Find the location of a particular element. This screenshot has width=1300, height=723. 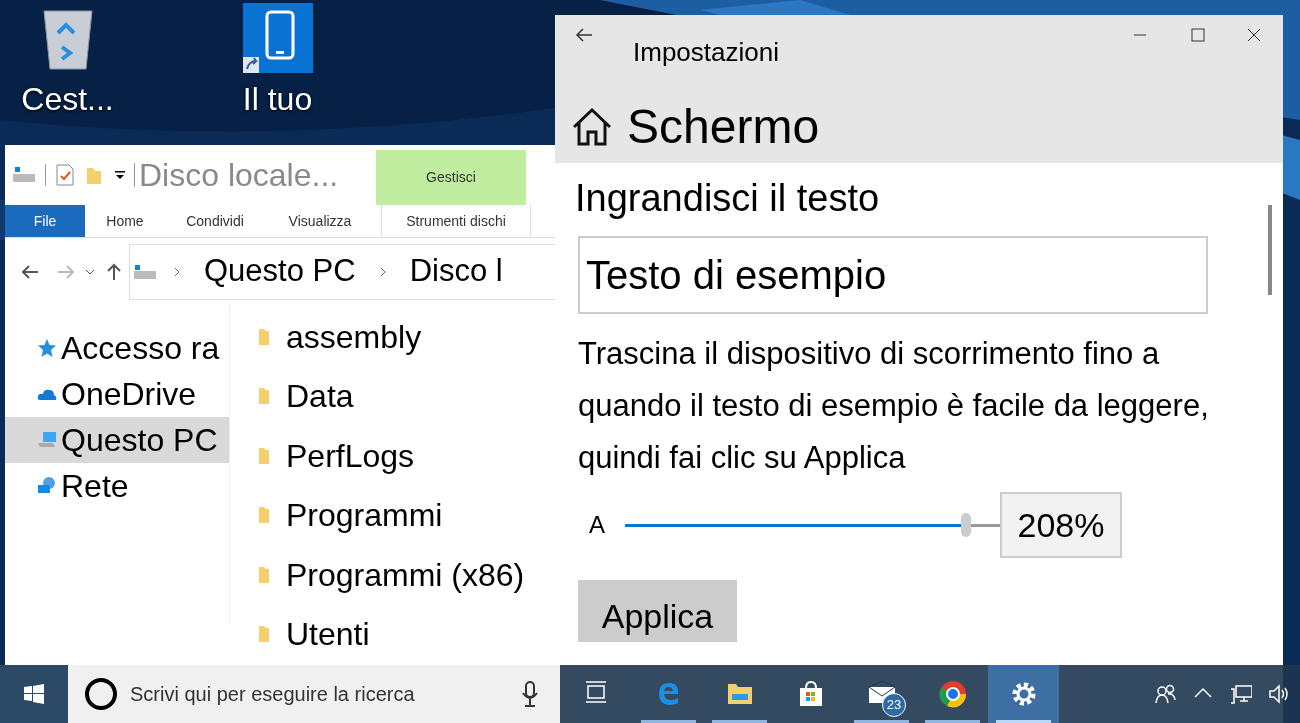

chrome-icon is located at coordinates (952, 694).